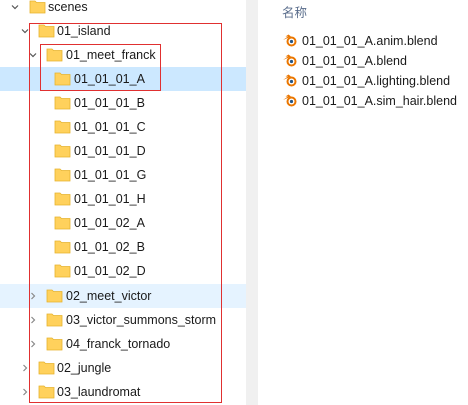 The height and width of the screenshot is (405, 468). I want to click on tree-item-01-01-01-c: 01_01_01_C, so click(123, 127).